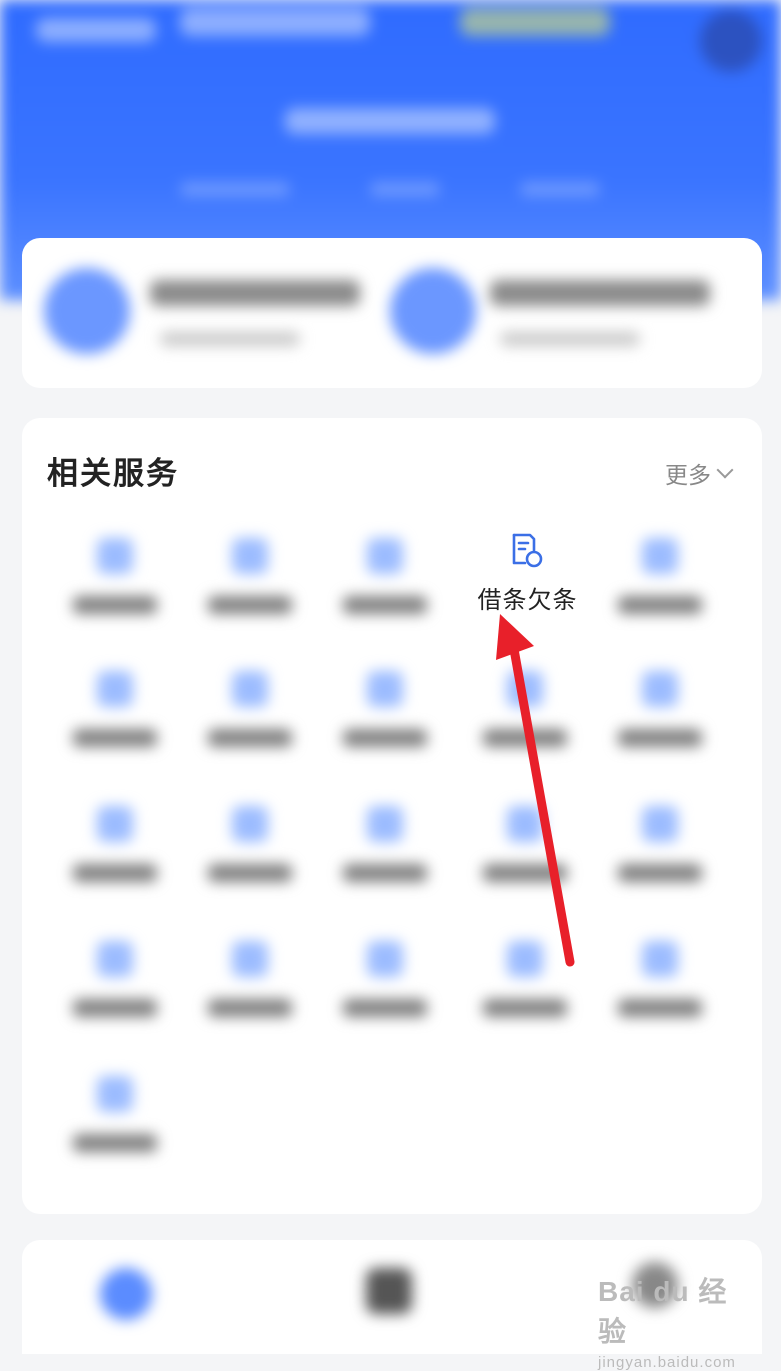  Describe the element at coordinates (688, 476) in the screenshot. I see `more-label: 更多` at that location.